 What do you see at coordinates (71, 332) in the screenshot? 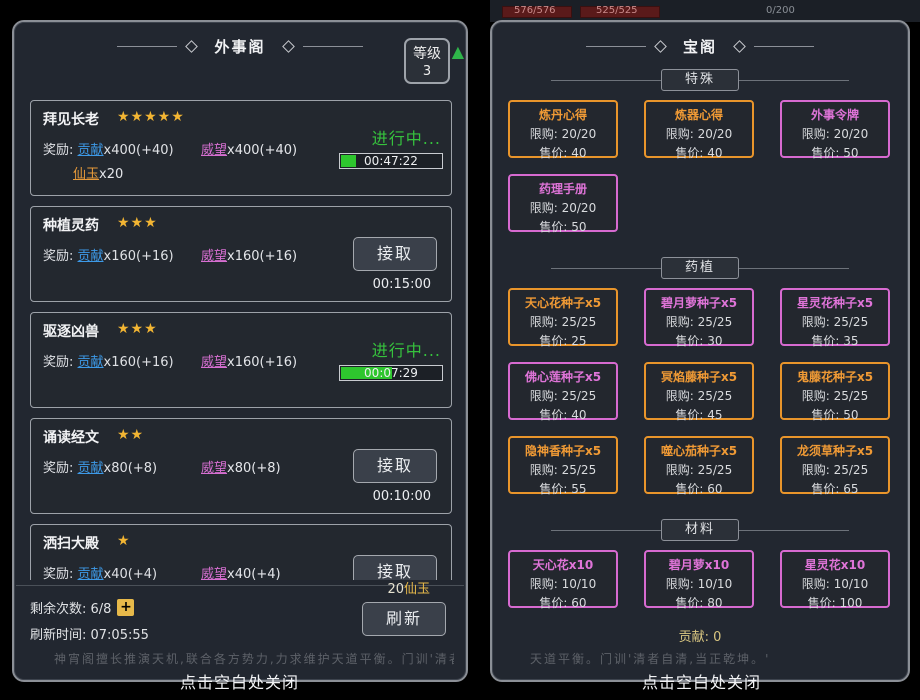
I see `task-name: 驱逐凶兽` at bounding box center [71, 332].